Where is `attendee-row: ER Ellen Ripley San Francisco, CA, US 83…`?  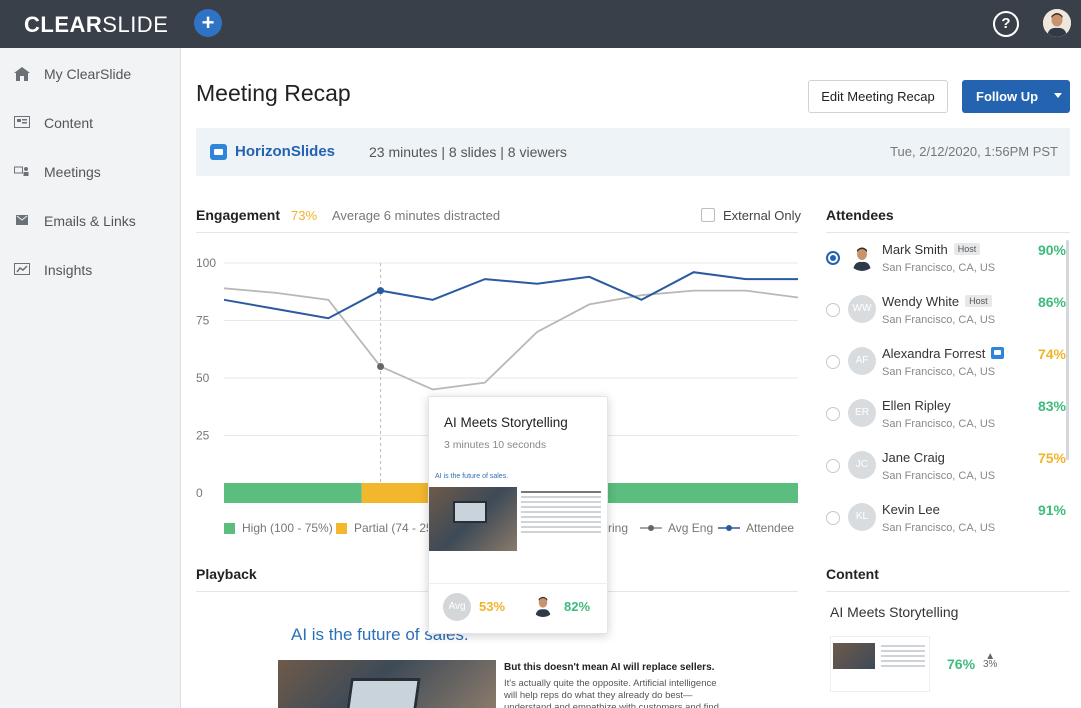 attendee-row: ER Ellen Ripley San Francisco, CA, US 83… is located at coordinates (946, 421).